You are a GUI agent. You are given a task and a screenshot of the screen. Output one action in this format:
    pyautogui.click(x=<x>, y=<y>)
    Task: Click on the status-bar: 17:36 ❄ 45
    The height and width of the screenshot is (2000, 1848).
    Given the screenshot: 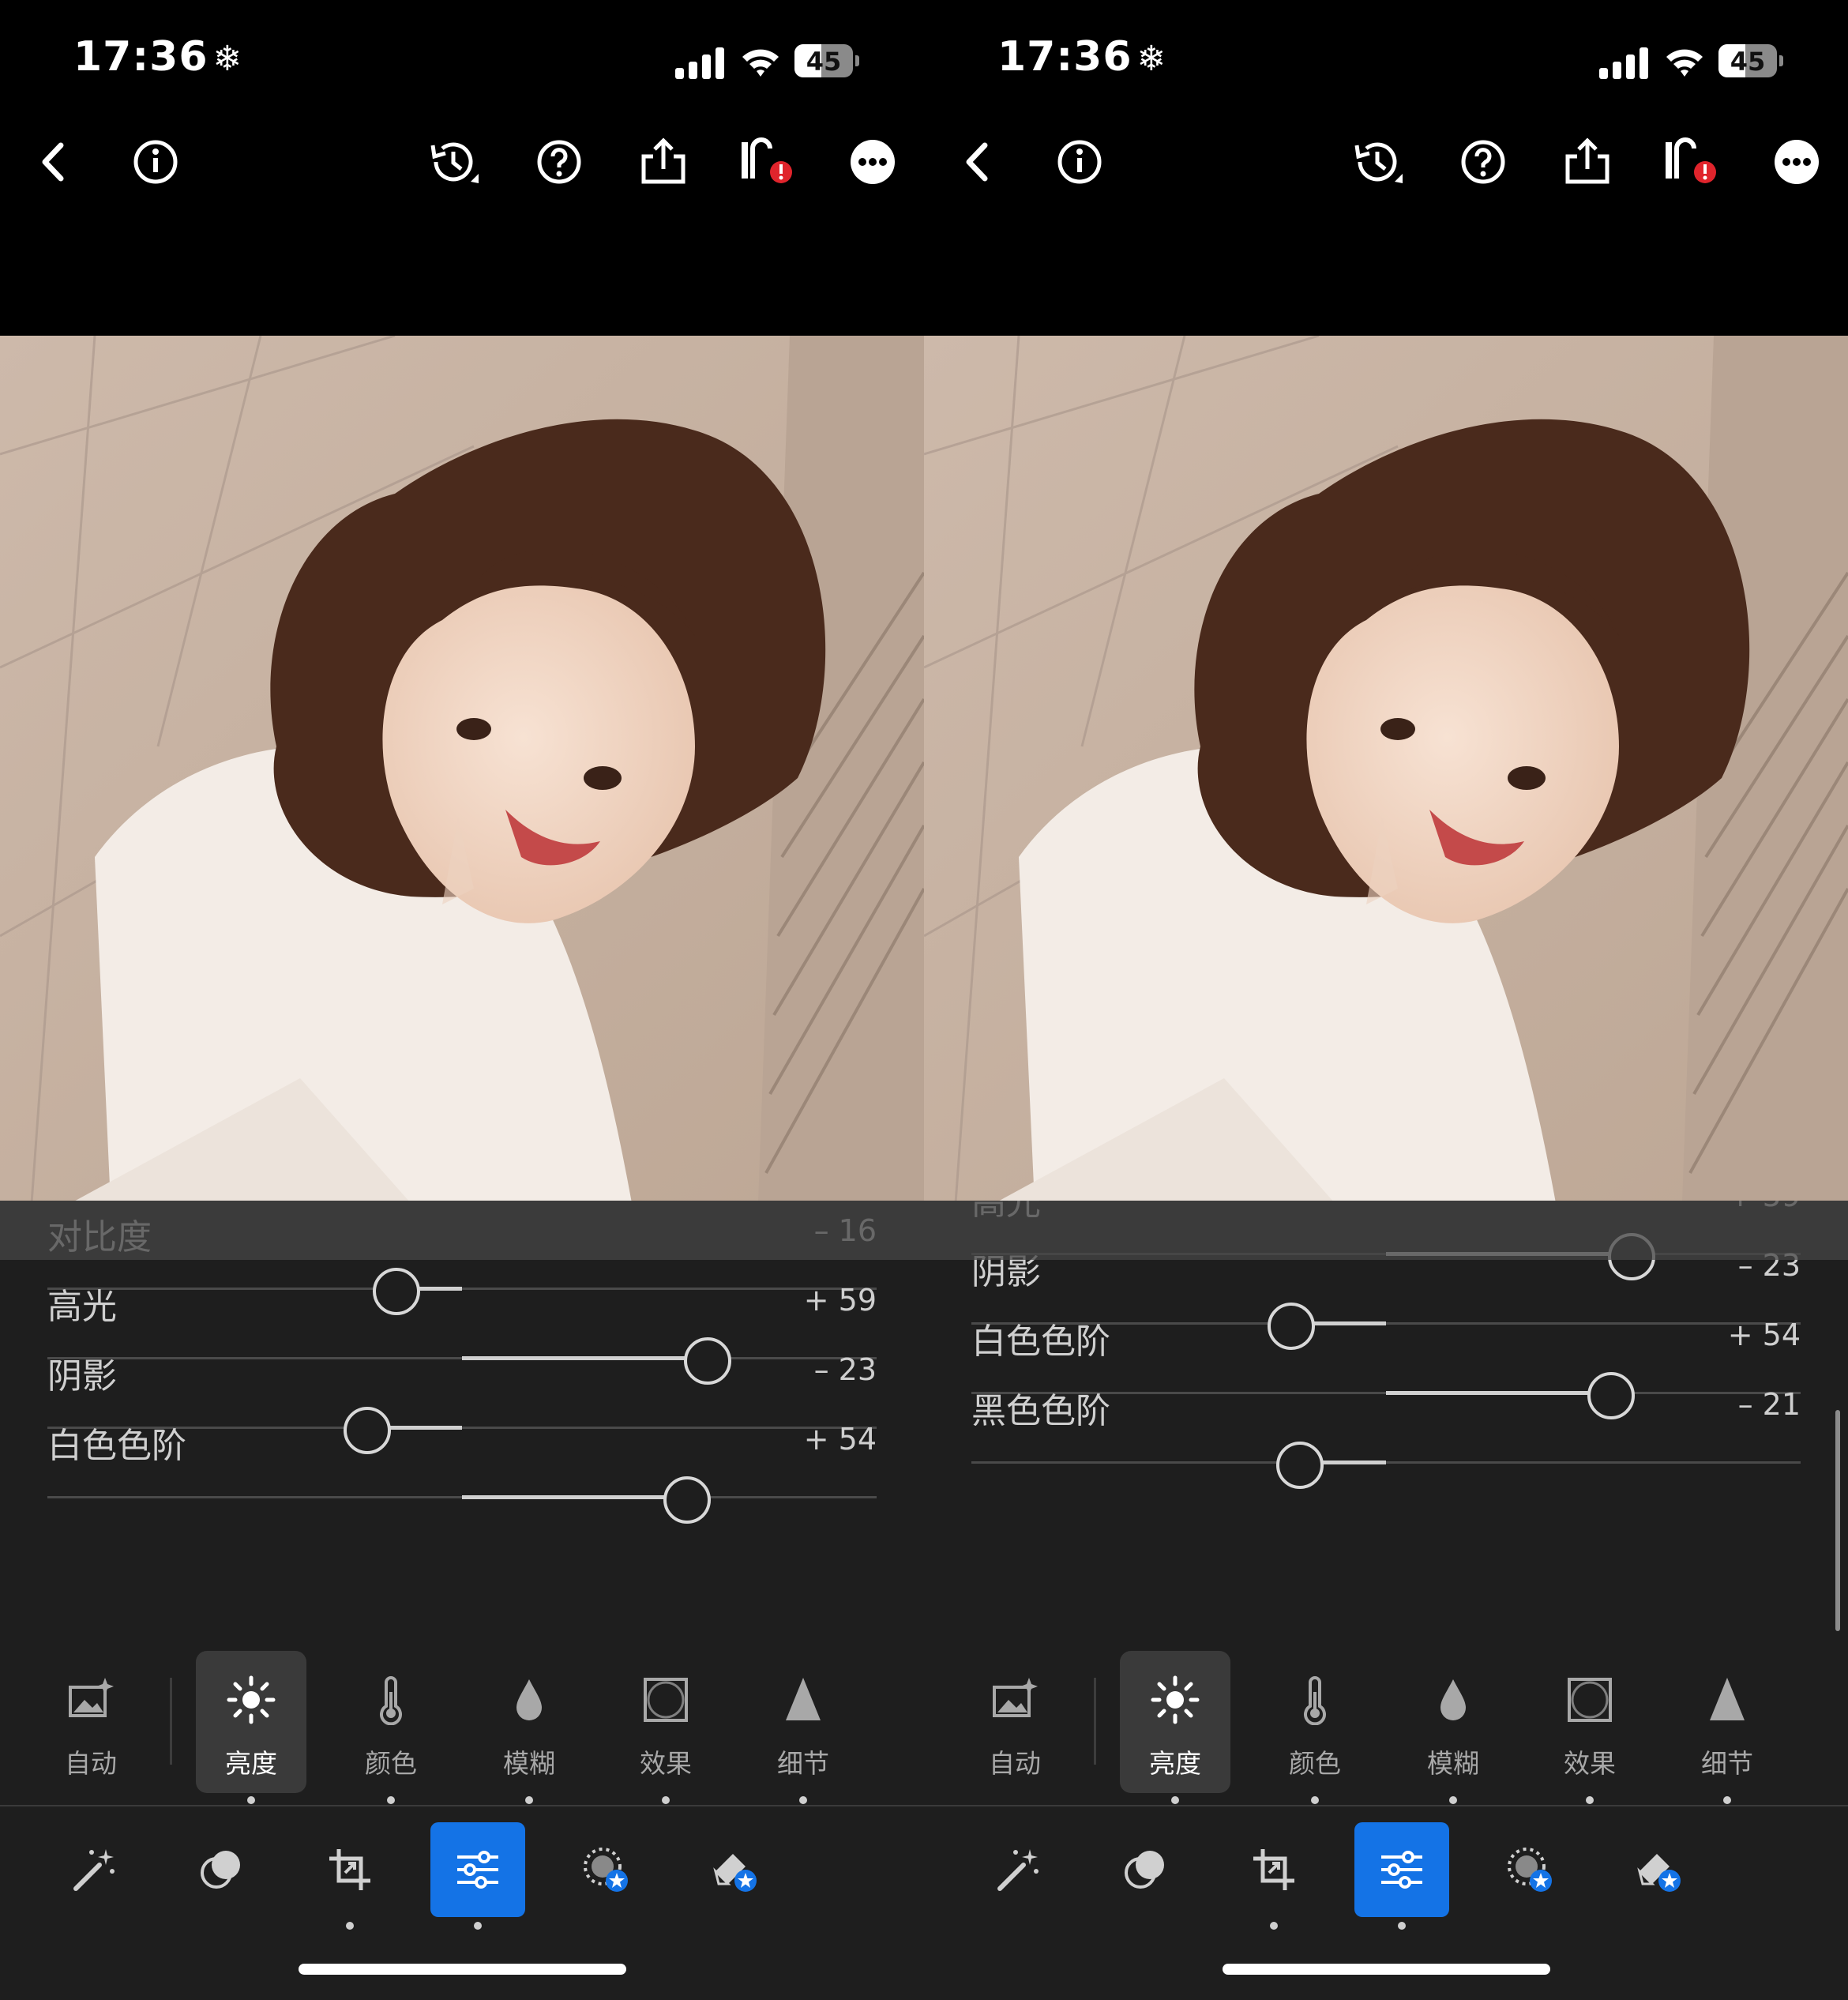 What is the action you would take?
    pyautogui.click(x=462, y=61)
    